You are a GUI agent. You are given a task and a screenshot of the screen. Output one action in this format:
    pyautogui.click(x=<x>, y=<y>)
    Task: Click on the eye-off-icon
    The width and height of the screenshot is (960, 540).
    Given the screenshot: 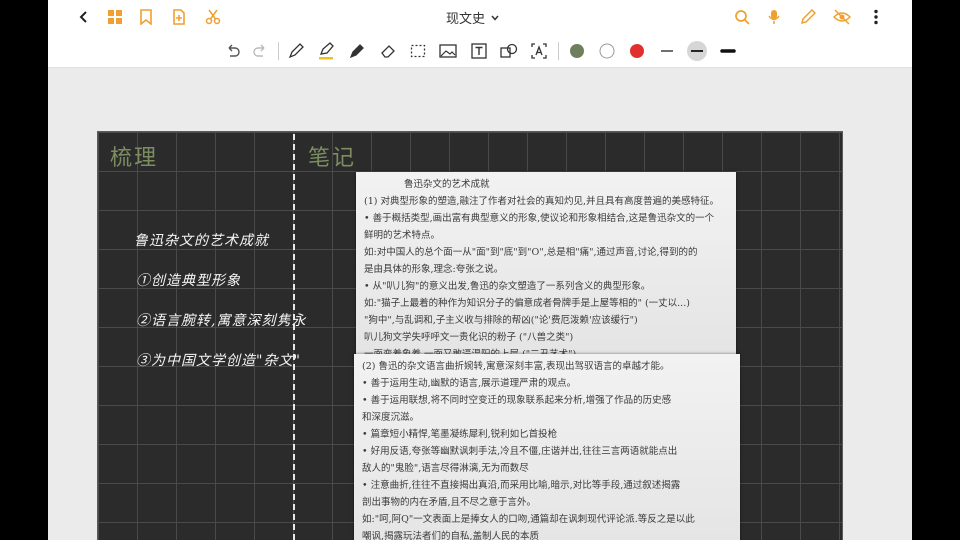 What is the action you would take?
    pyautogui.click(x=842, y=17)
    